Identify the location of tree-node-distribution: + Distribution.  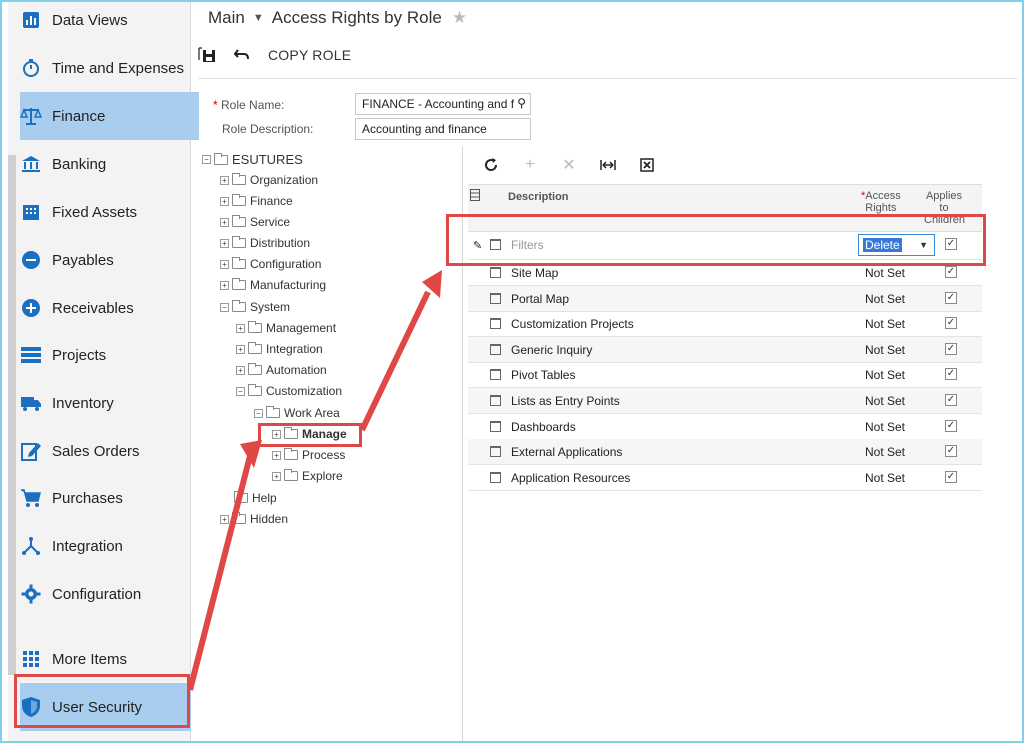
(265, 243).